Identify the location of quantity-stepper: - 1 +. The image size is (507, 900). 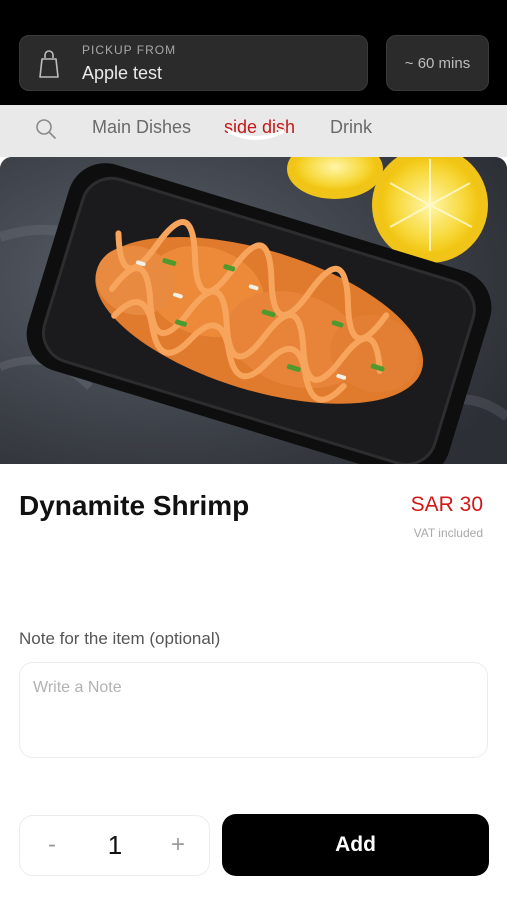
(114, 845).